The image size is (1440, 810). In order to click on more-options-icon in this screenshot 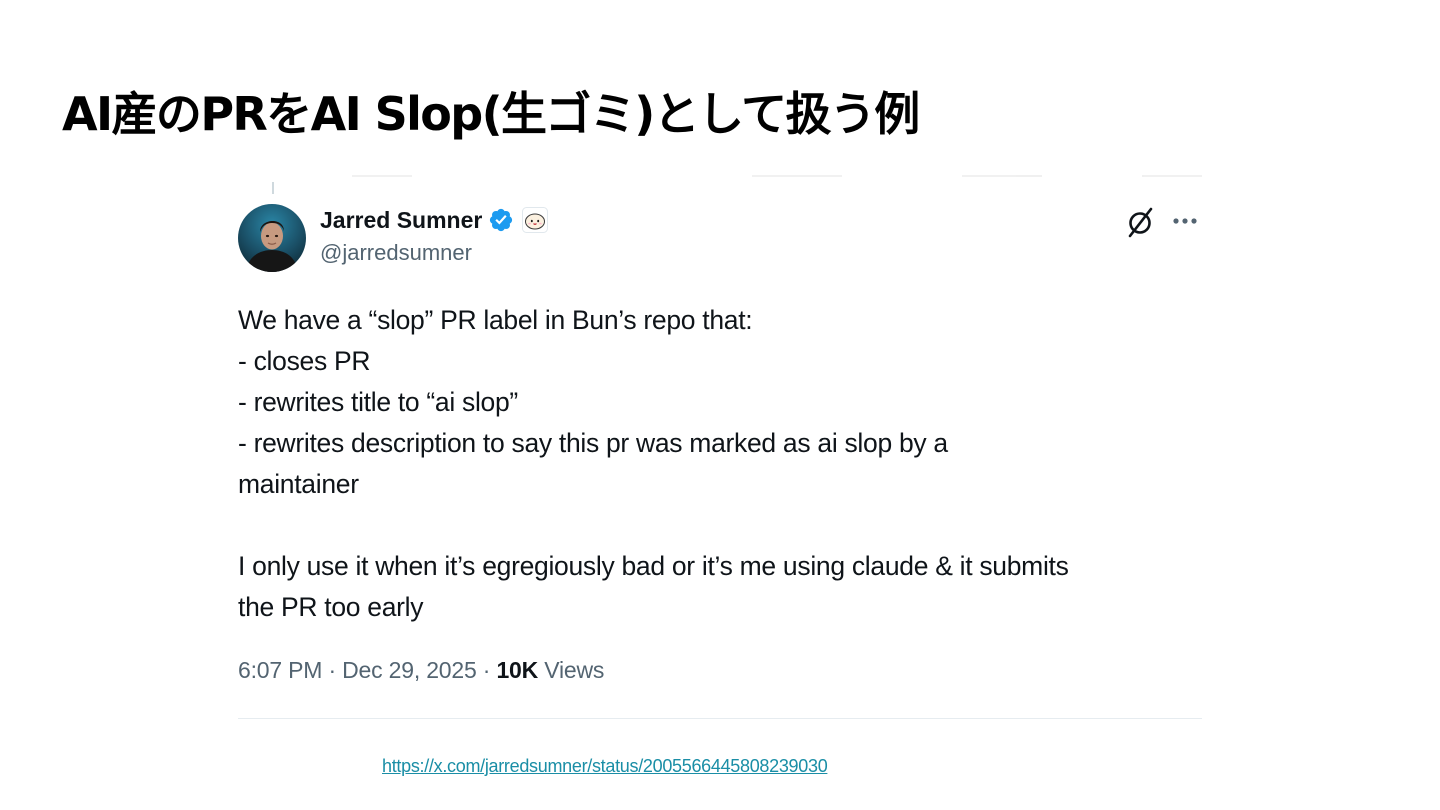, I will do `click(1185, 221)`.